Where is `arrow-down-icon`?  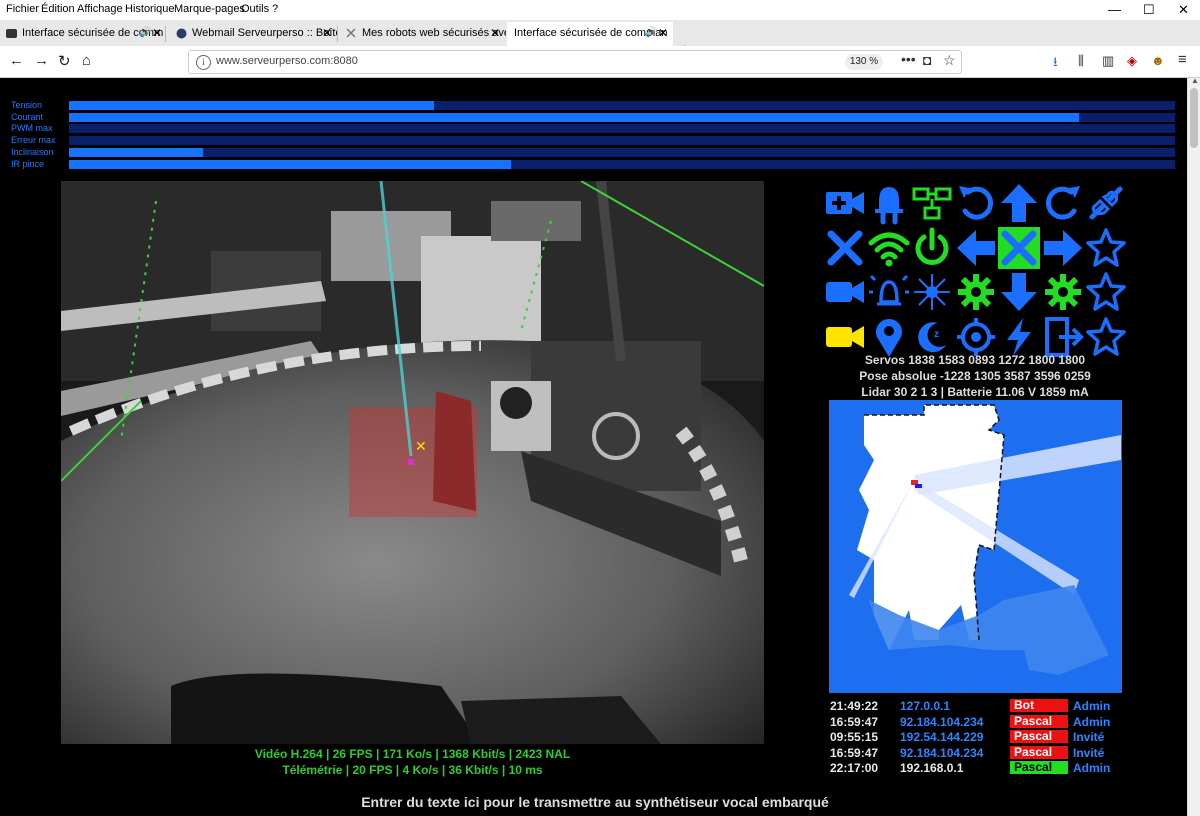 arrow-down-icon is located at coordinates (1019, 292).